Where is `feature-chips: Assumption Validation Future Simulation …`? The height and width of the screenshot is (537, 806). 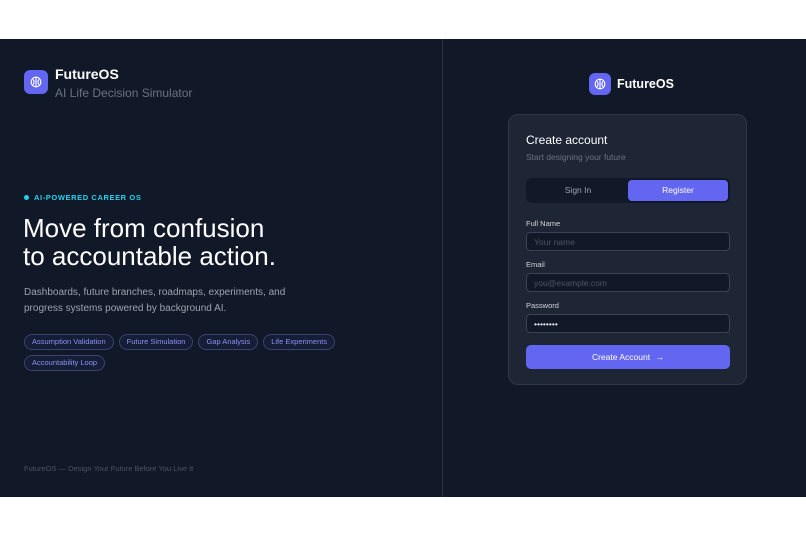
feature-chips: Assumption Validation Future Simulation … is located at coordinates (184, 352).